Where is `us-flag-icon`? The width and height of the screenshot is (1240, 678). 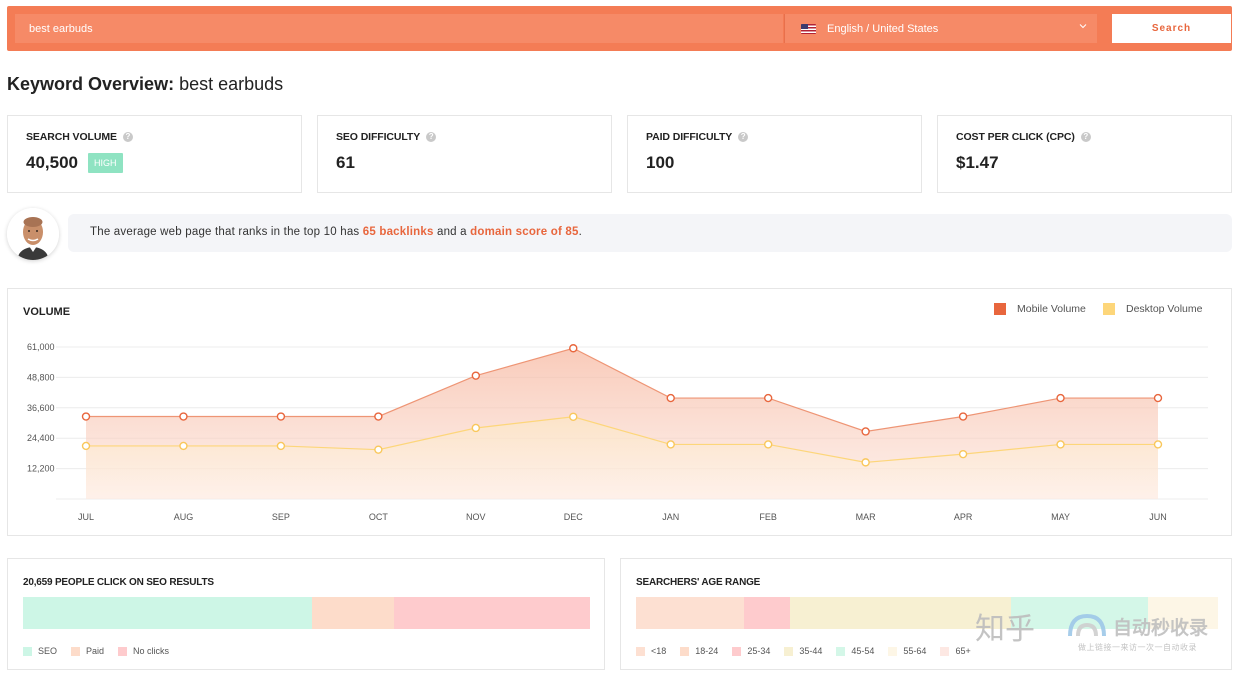 us-flag-icon is located at coordinates (808, 28).